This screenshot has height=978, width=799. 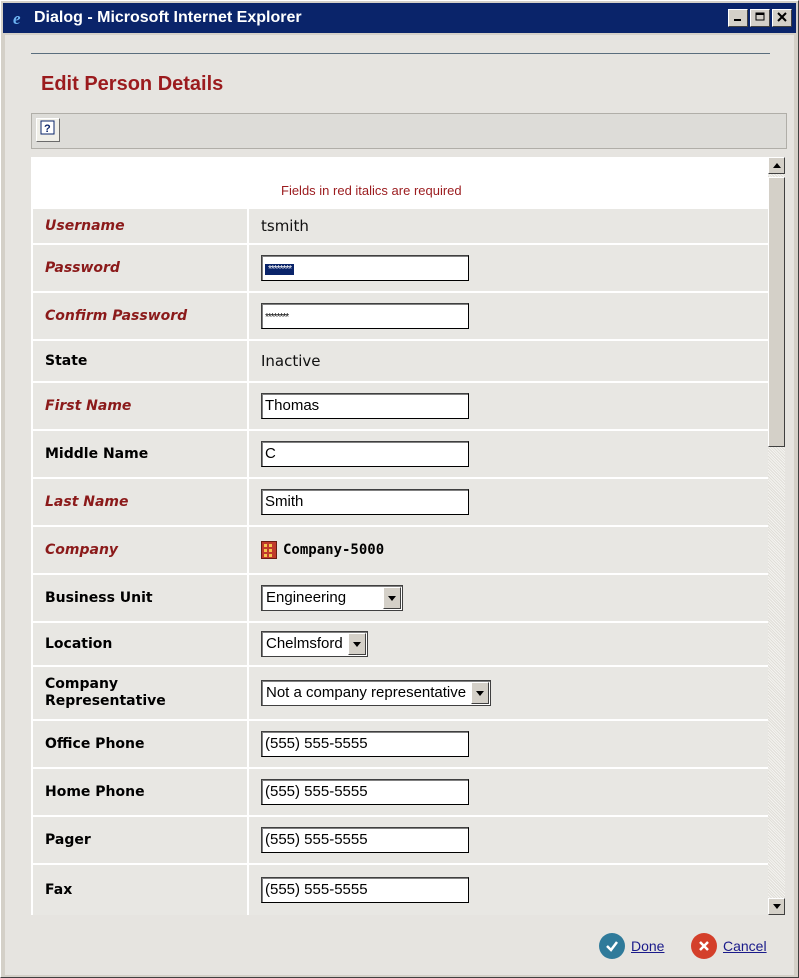 I want to click on required-fields-note: Fields in red italics are required, so click(x=371, y=190).